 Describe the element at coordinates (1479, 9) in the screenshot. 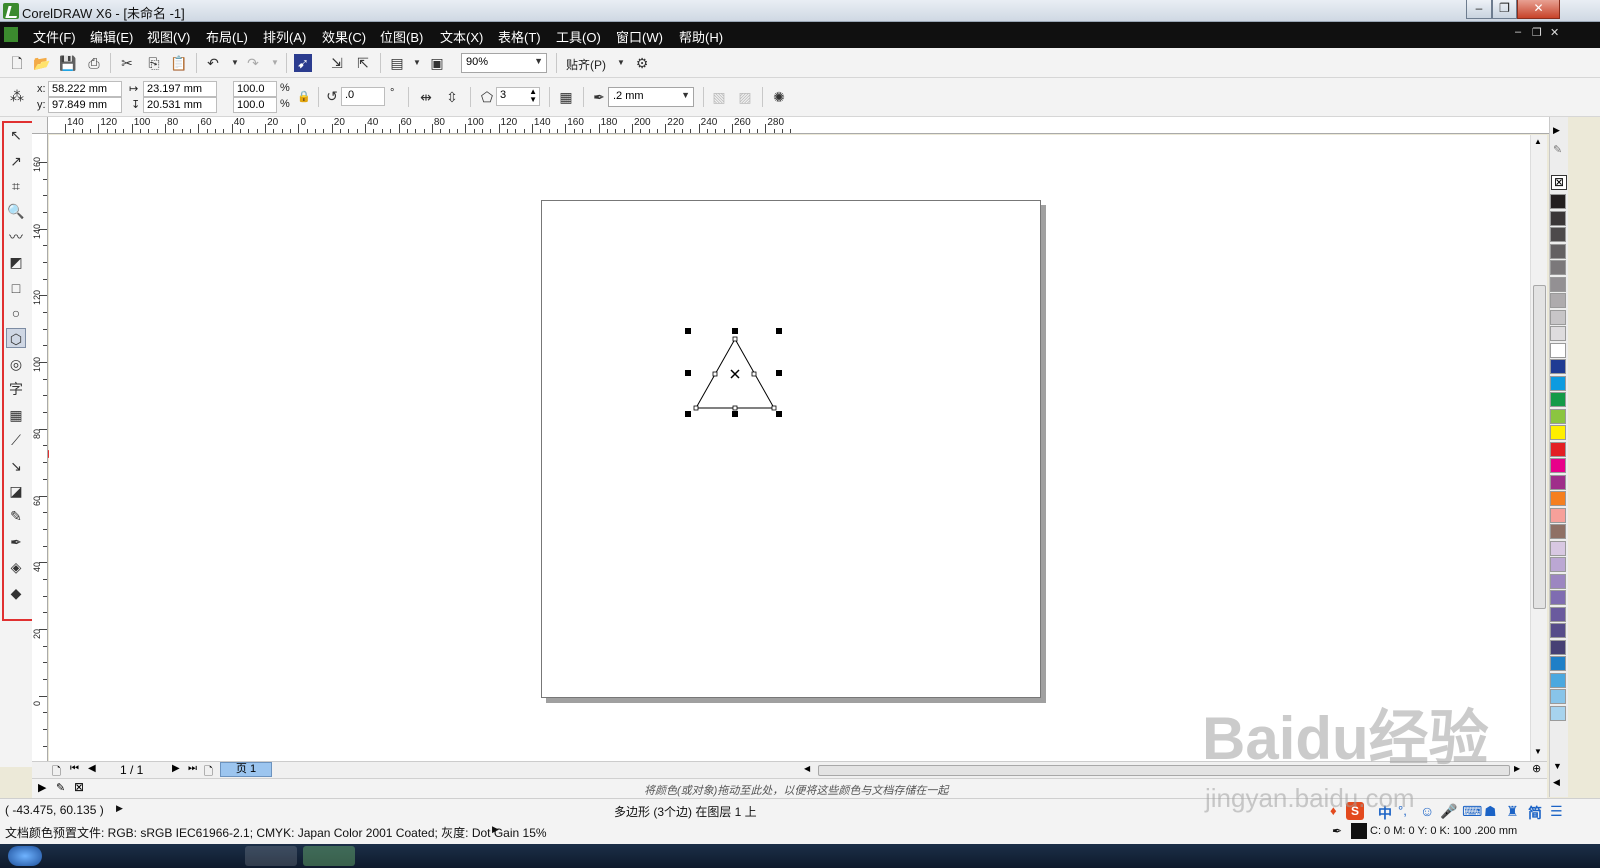

I see `minimize-button: –` at that location.